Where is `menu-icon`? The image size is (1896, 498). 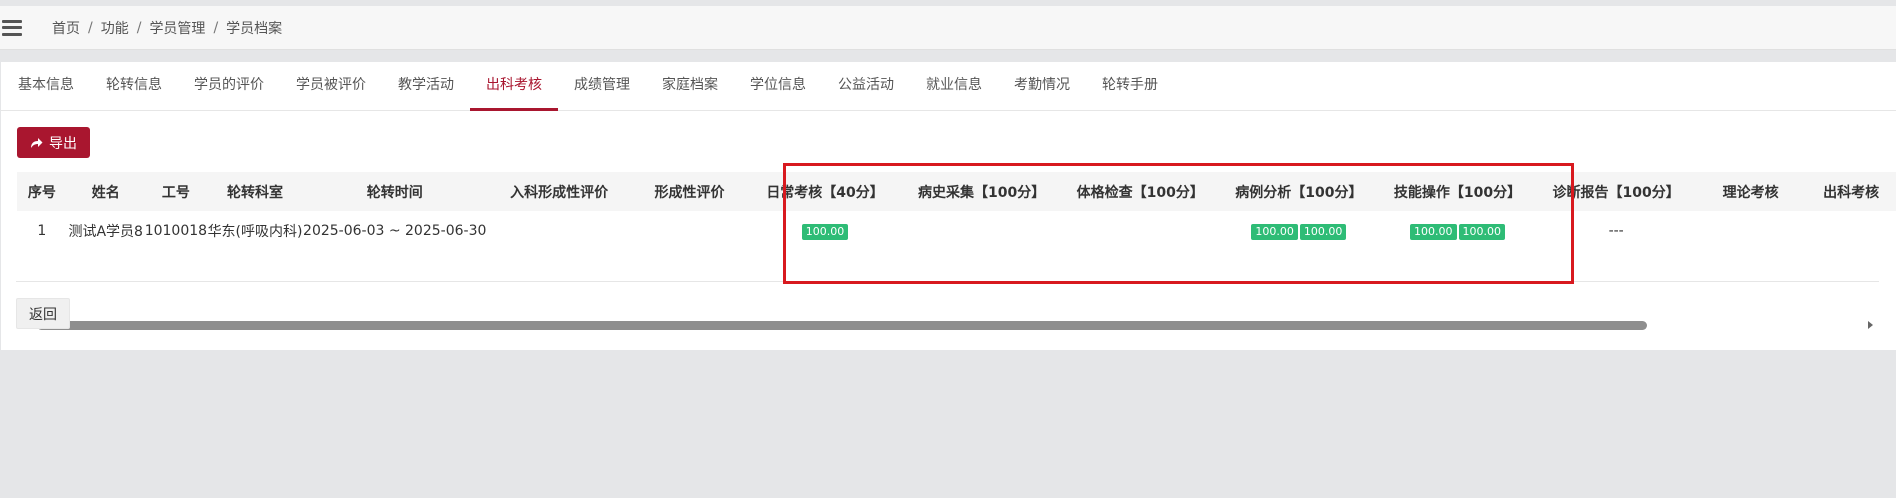 menu-icon is located at coordinates (12, 27).